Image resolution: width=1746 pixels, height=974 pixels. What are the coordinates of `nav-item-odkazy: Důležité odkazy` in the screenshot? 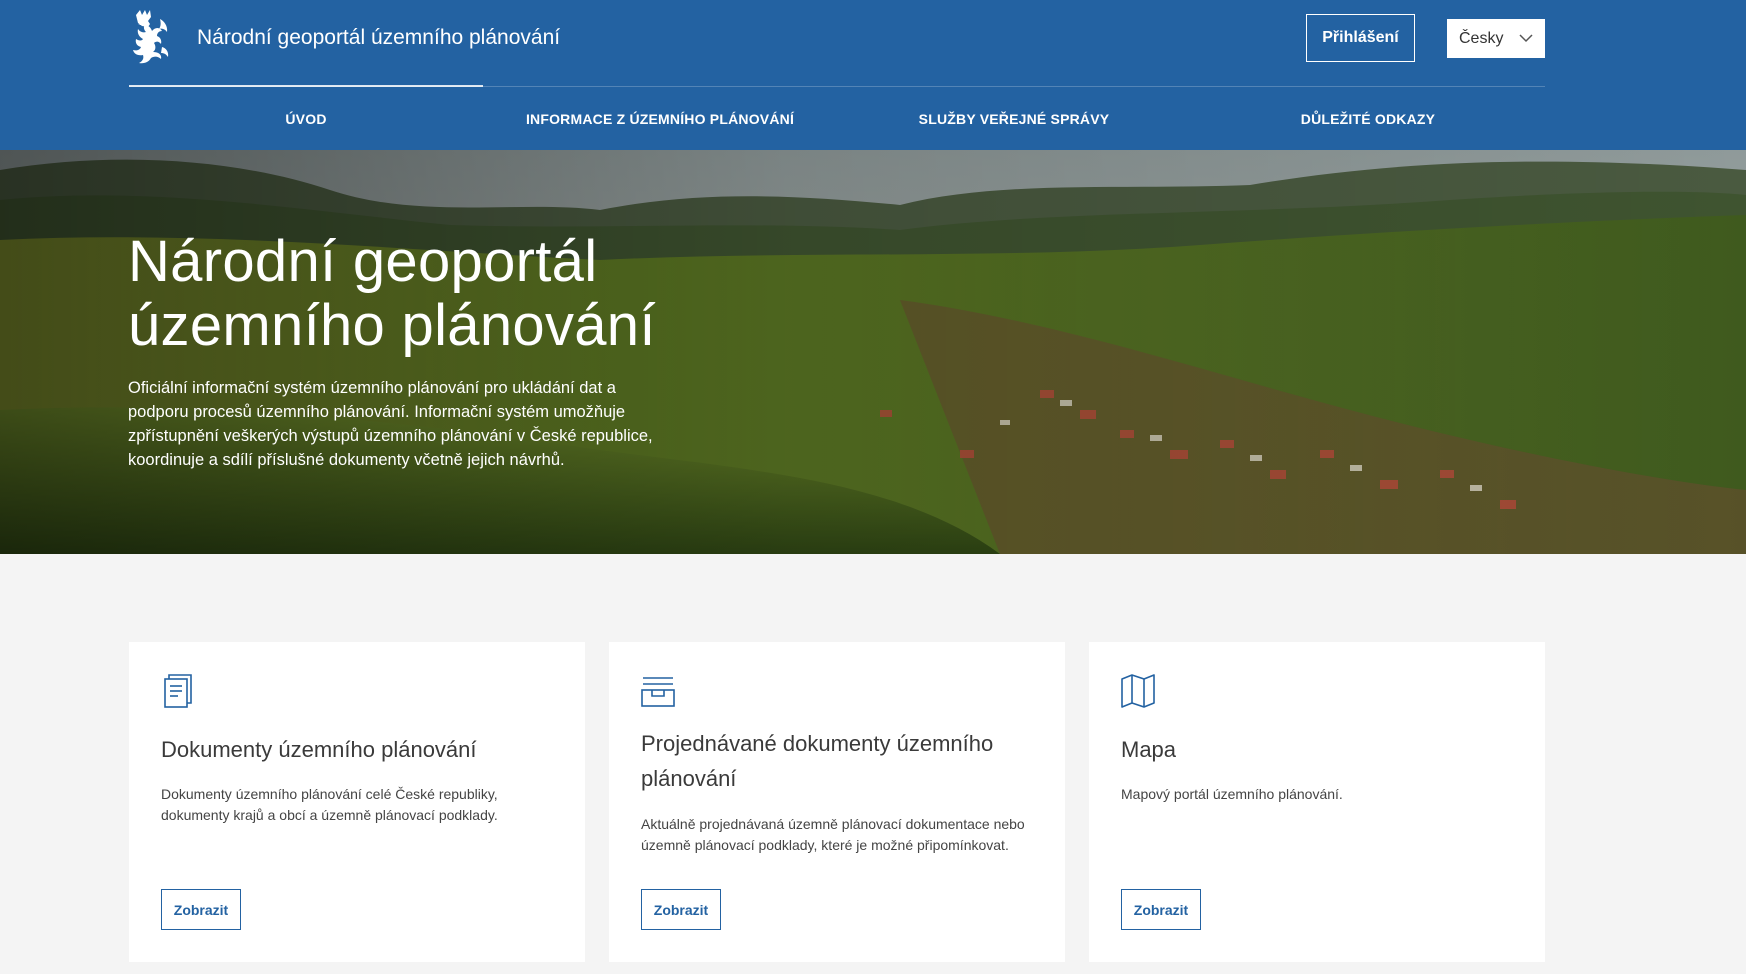 It's located at (1368, 118).